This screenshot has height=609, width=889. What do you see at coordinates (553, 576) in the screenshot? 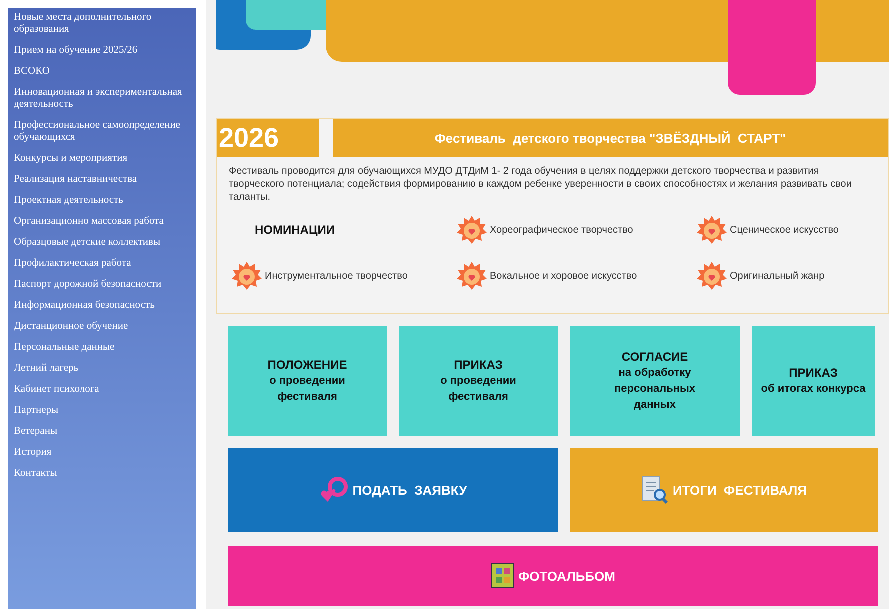
I see `action-button: ФОТОАЛЬБОМ` at bounding box center [553, 576].